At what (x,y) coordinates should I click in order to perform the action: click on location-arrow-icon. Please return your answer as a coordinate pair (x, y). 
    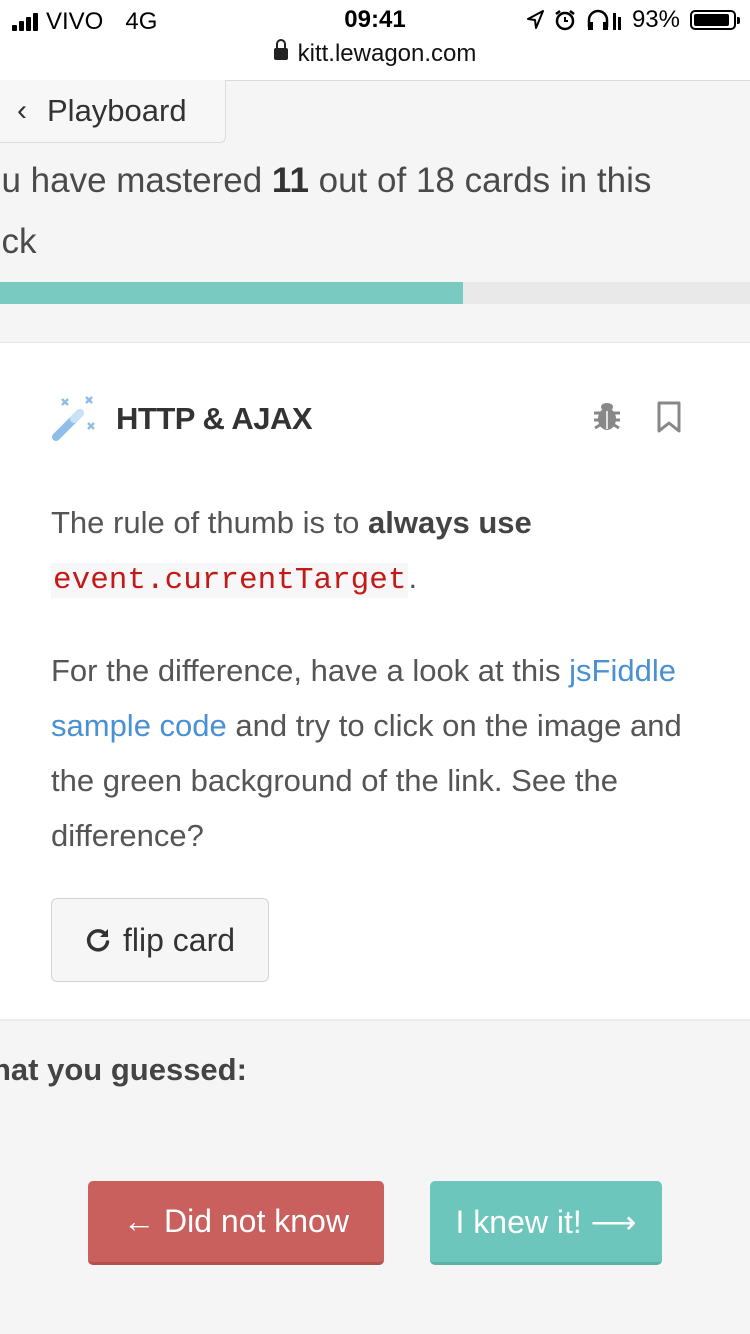
    Looking at the image, I should click on (535, 19).